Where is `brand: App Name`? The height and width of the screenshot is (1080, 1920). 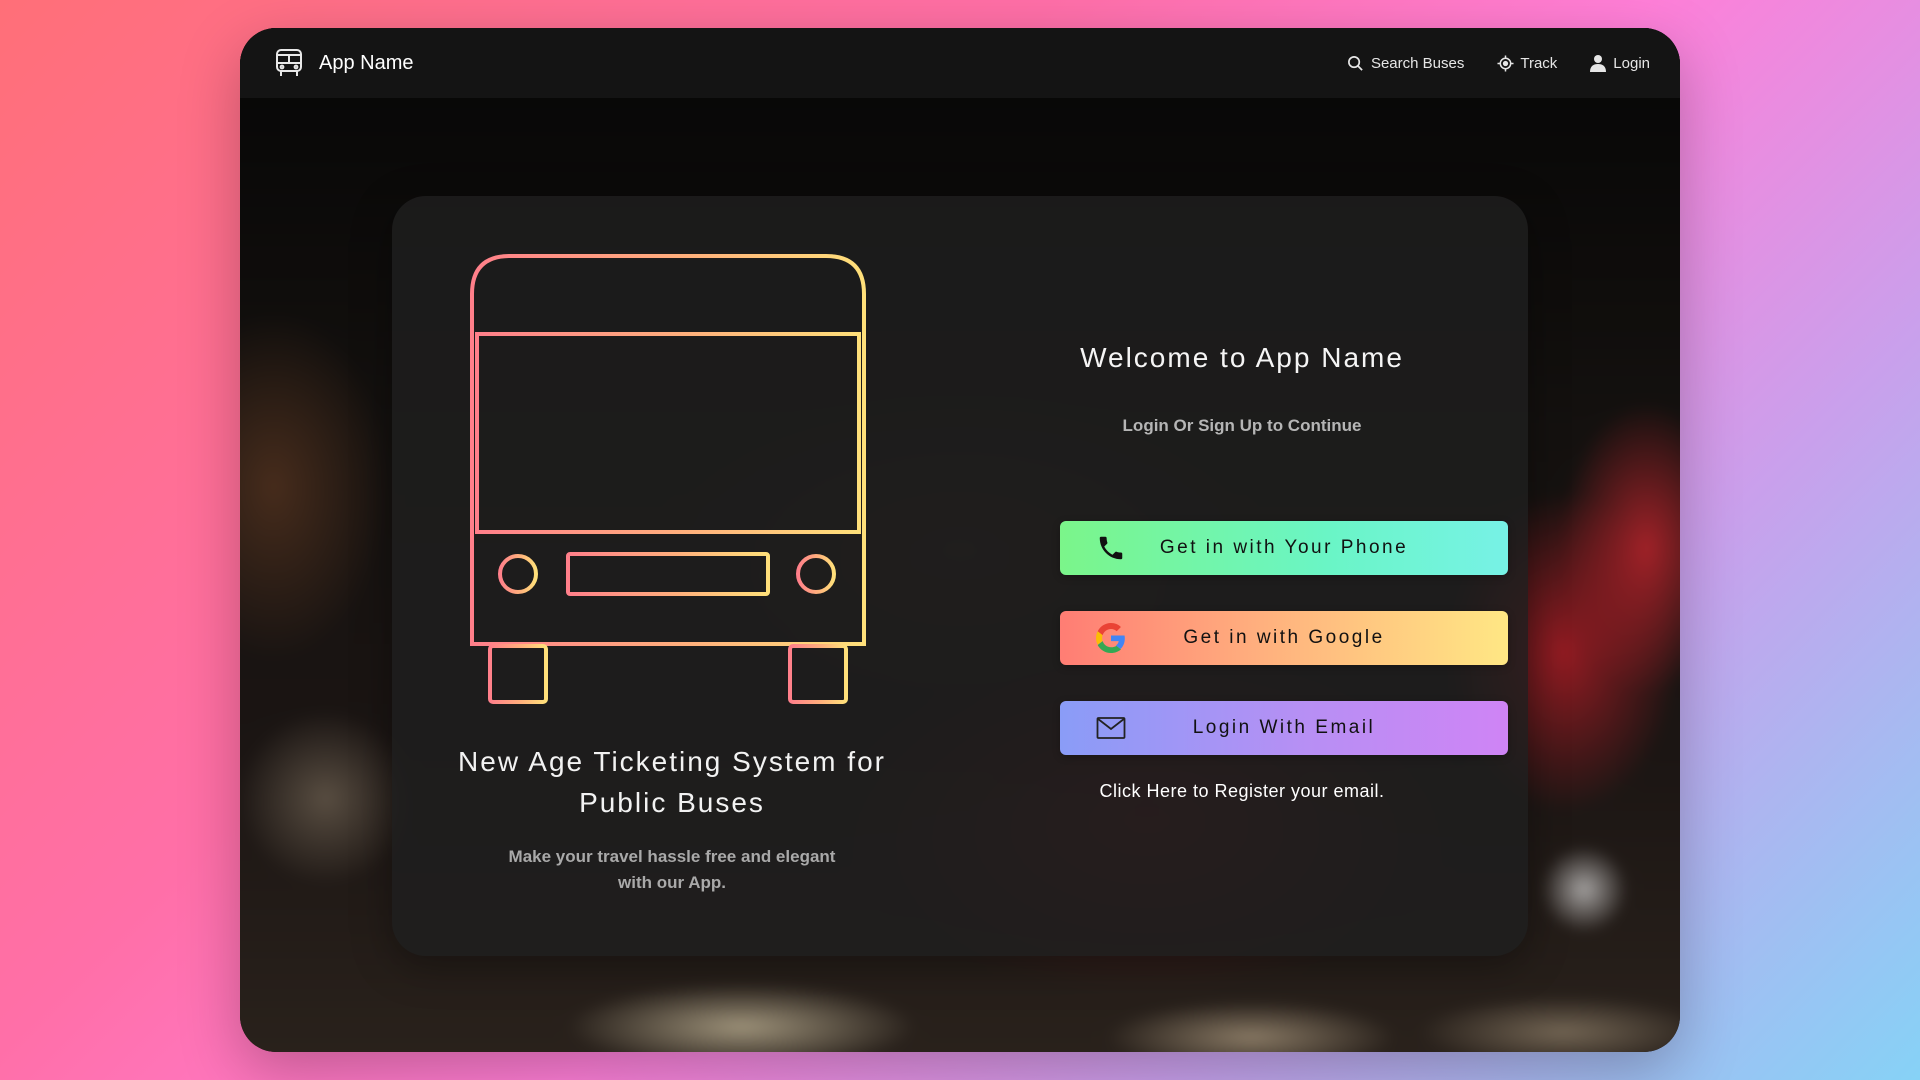
brand: App Name is located at coordinates (343, 63).